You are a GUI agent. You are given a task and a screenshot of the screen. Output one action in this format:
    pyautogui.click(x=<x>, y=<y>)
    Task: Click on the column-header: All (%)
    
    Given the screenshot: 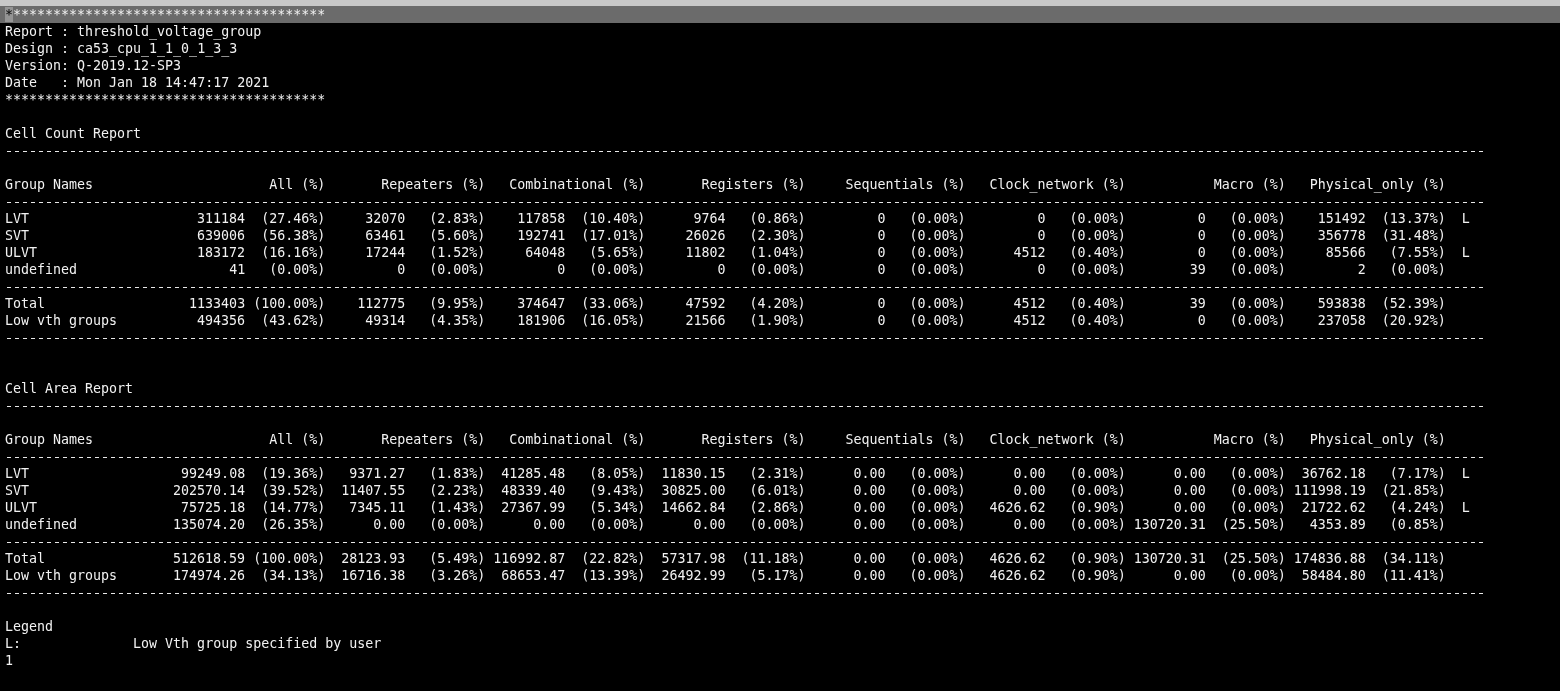 What is the action you would take?
    pyautogui.click(x=297, y=439)
    